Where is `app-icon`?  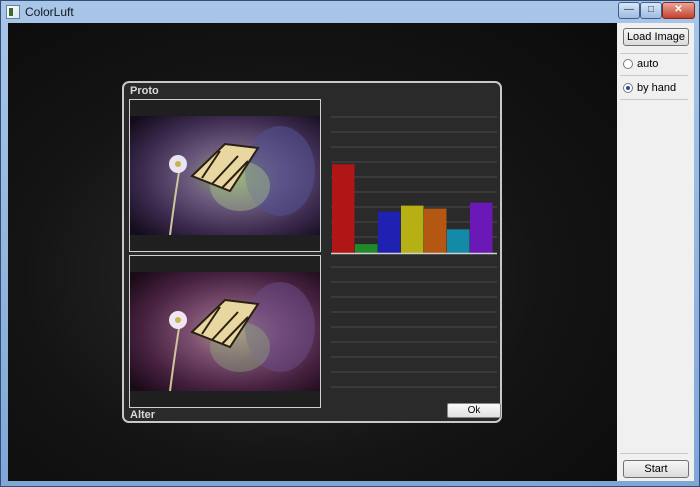
app-icon is located at coordinates (13, 12).